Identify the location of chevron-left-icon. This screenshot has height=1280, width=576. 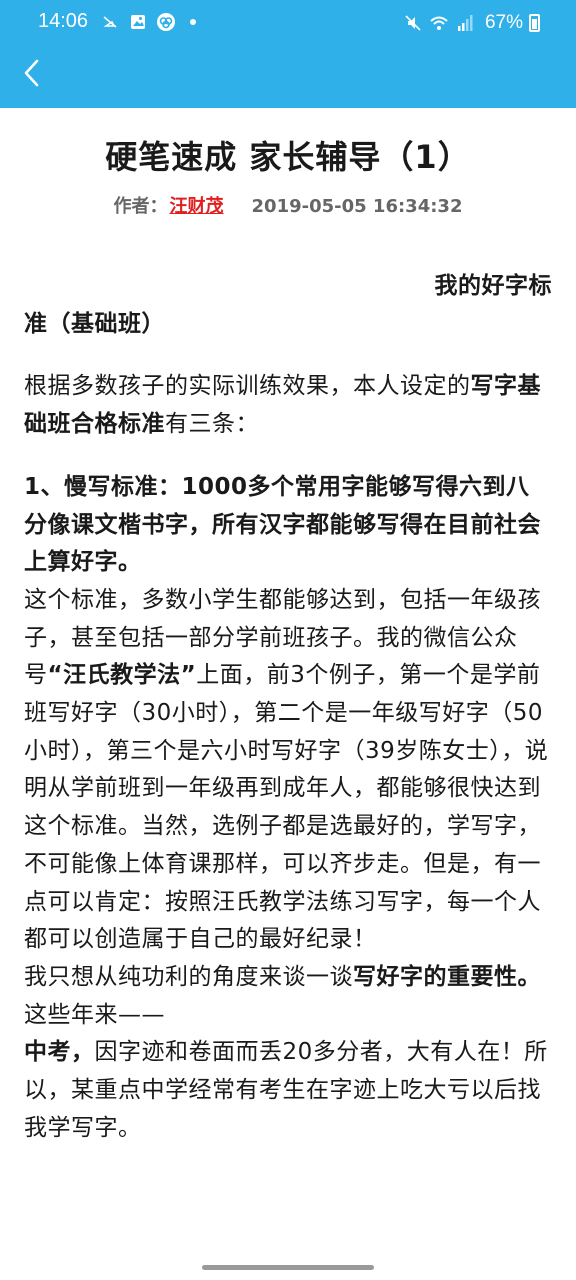
(31, 73).